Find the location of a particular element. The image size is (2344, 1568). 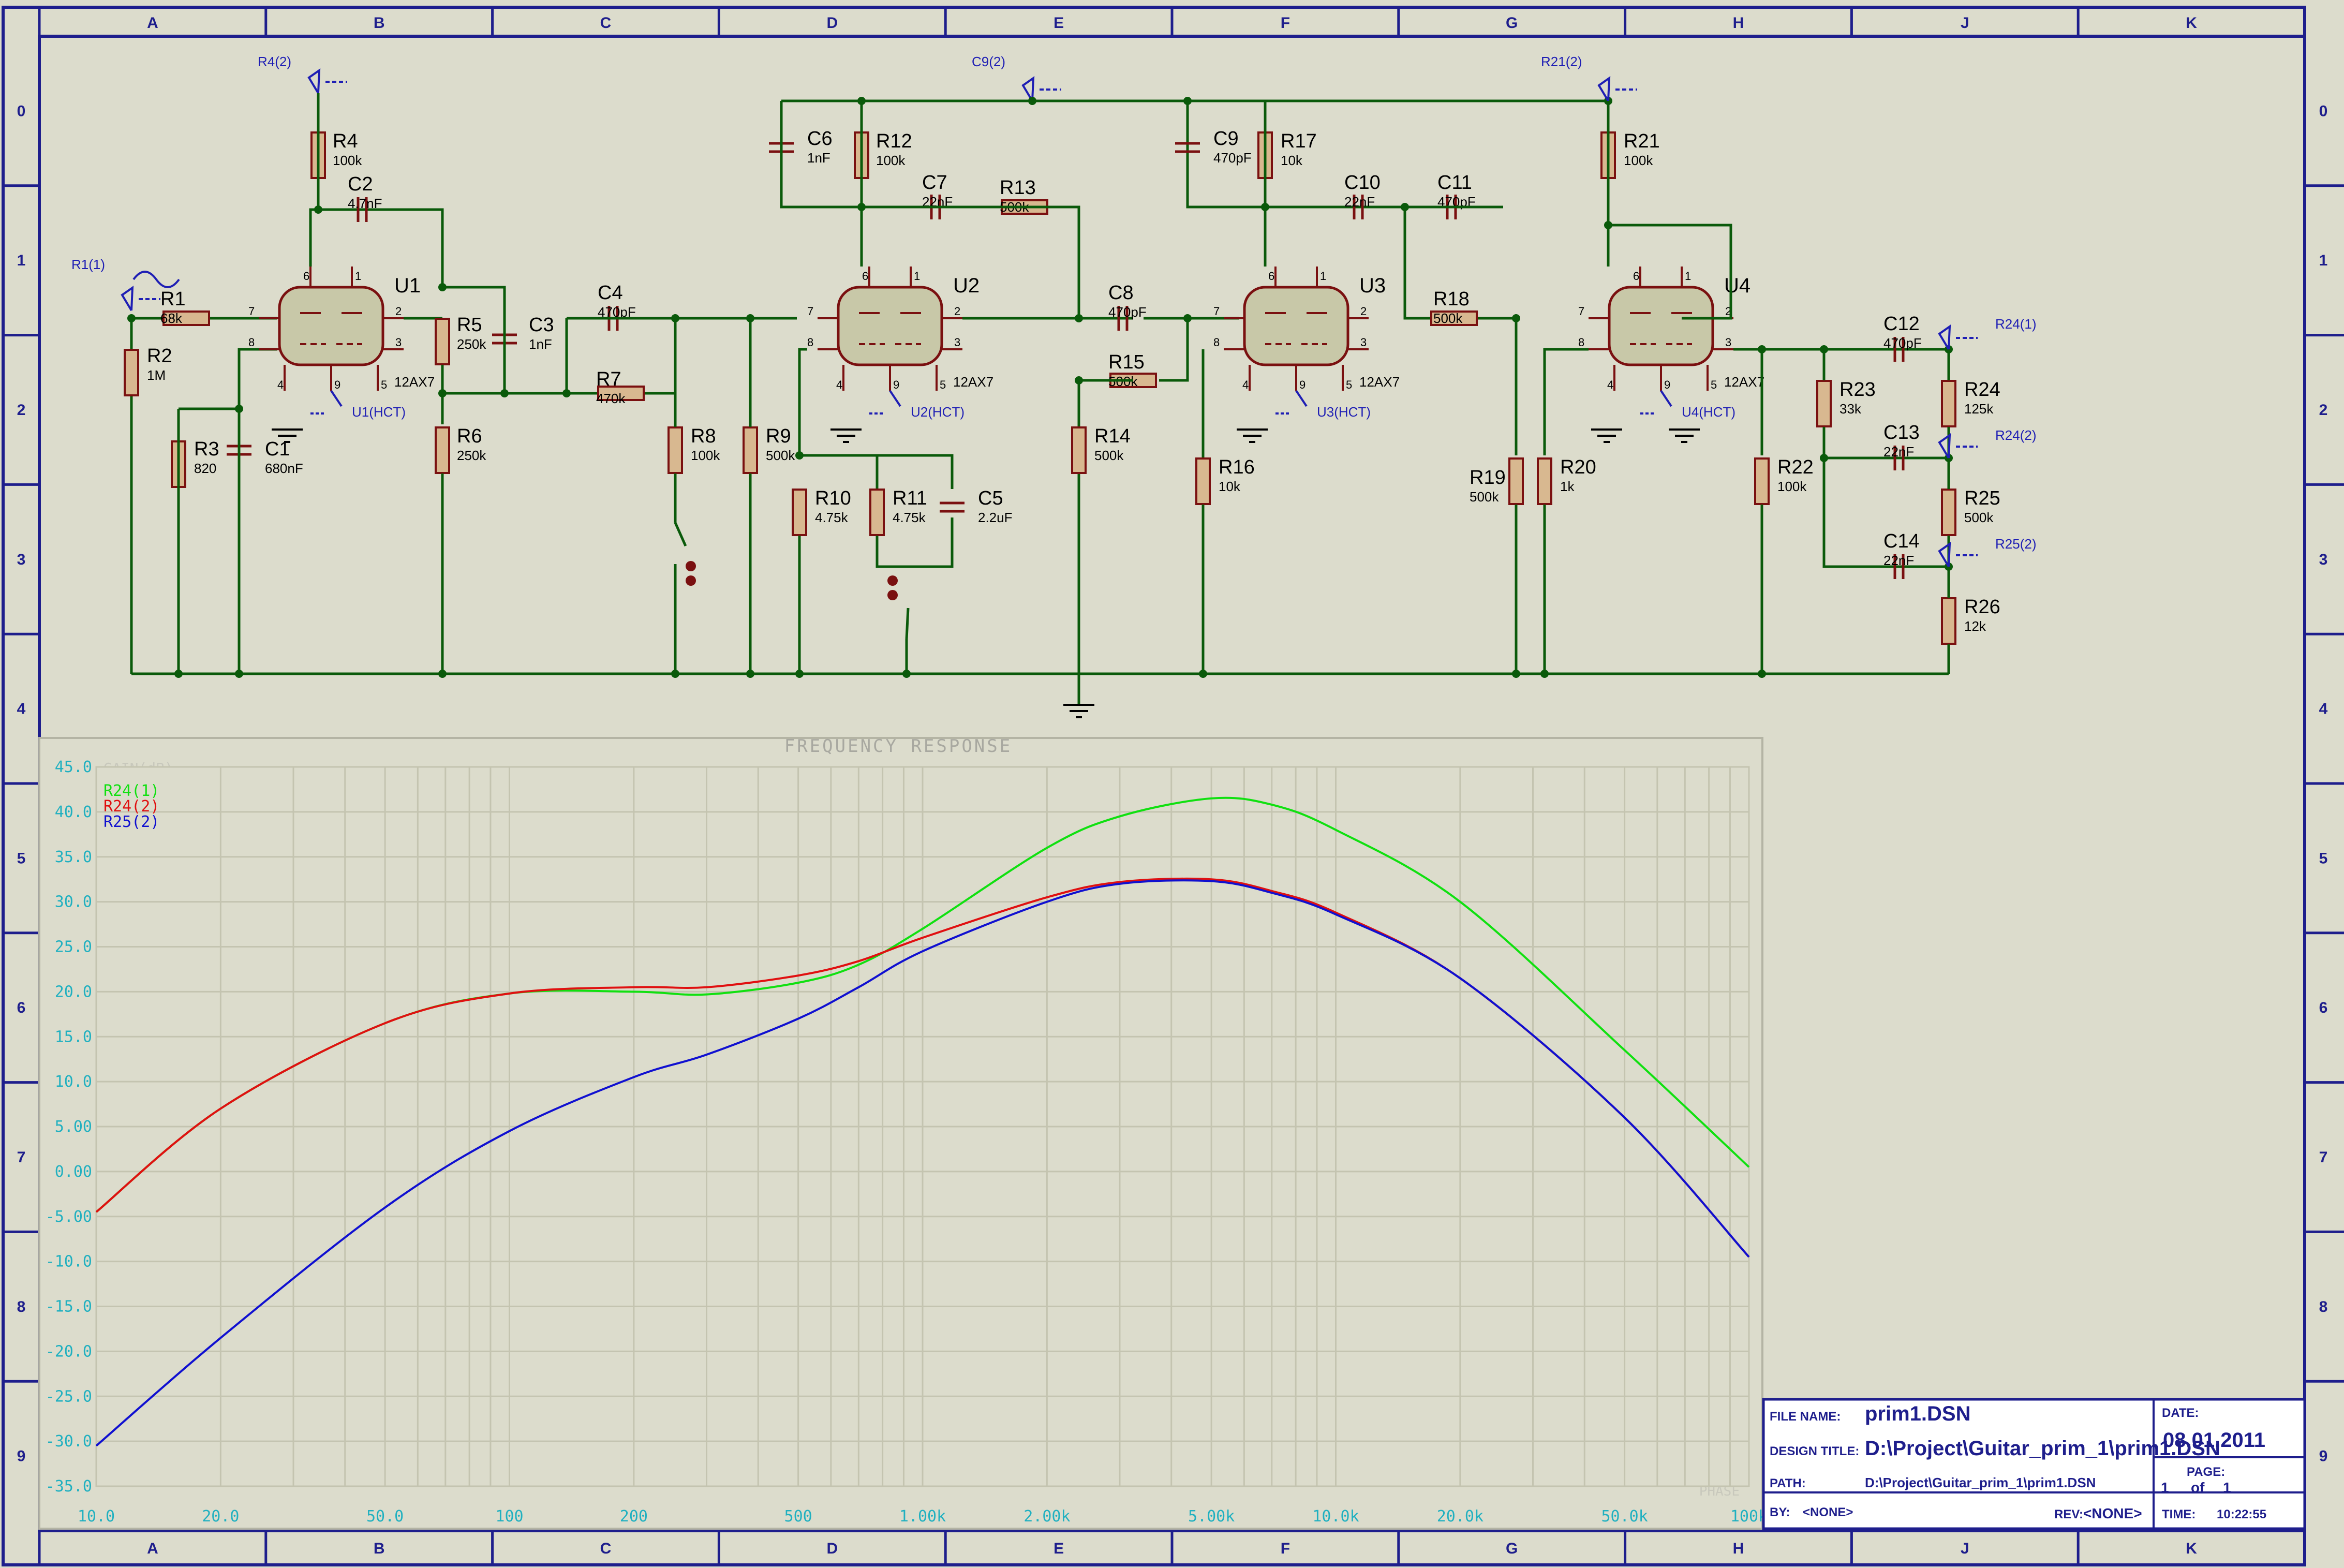

row-ref-left: 7 is located at coordinates (22, 1157).